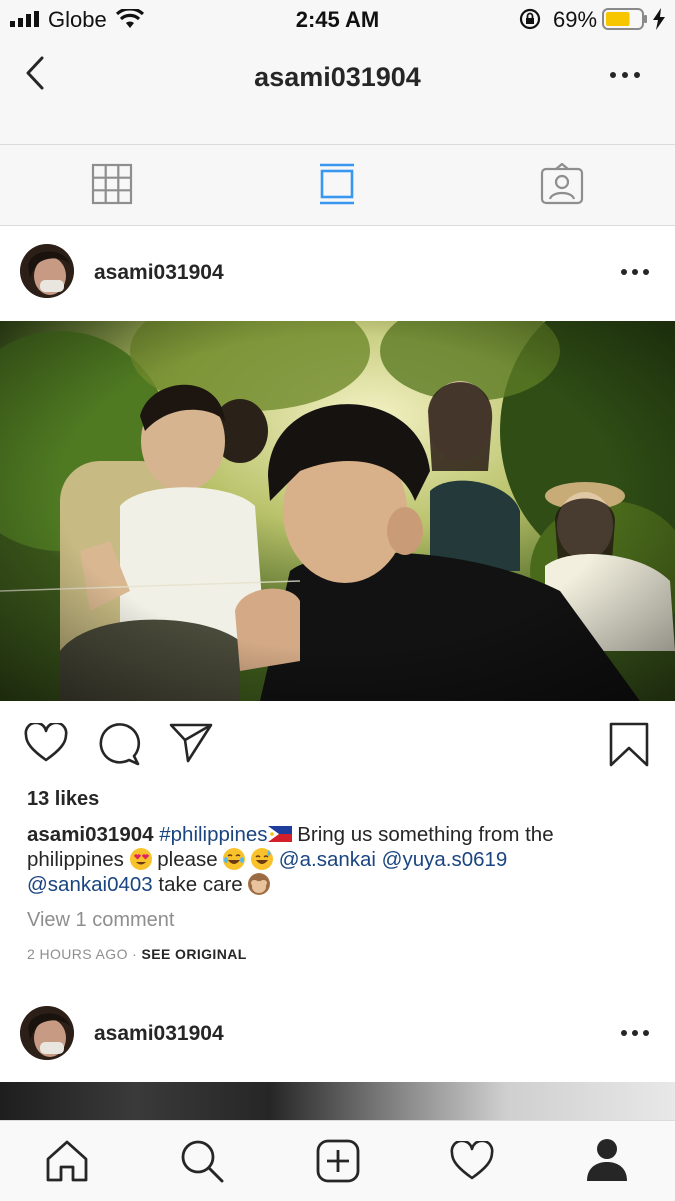 The height and width of the screenshot is (1201, 675). Describe the element at coordinates (90, 834) in the screenshot. I see `caption-username: asami031904` at that location.